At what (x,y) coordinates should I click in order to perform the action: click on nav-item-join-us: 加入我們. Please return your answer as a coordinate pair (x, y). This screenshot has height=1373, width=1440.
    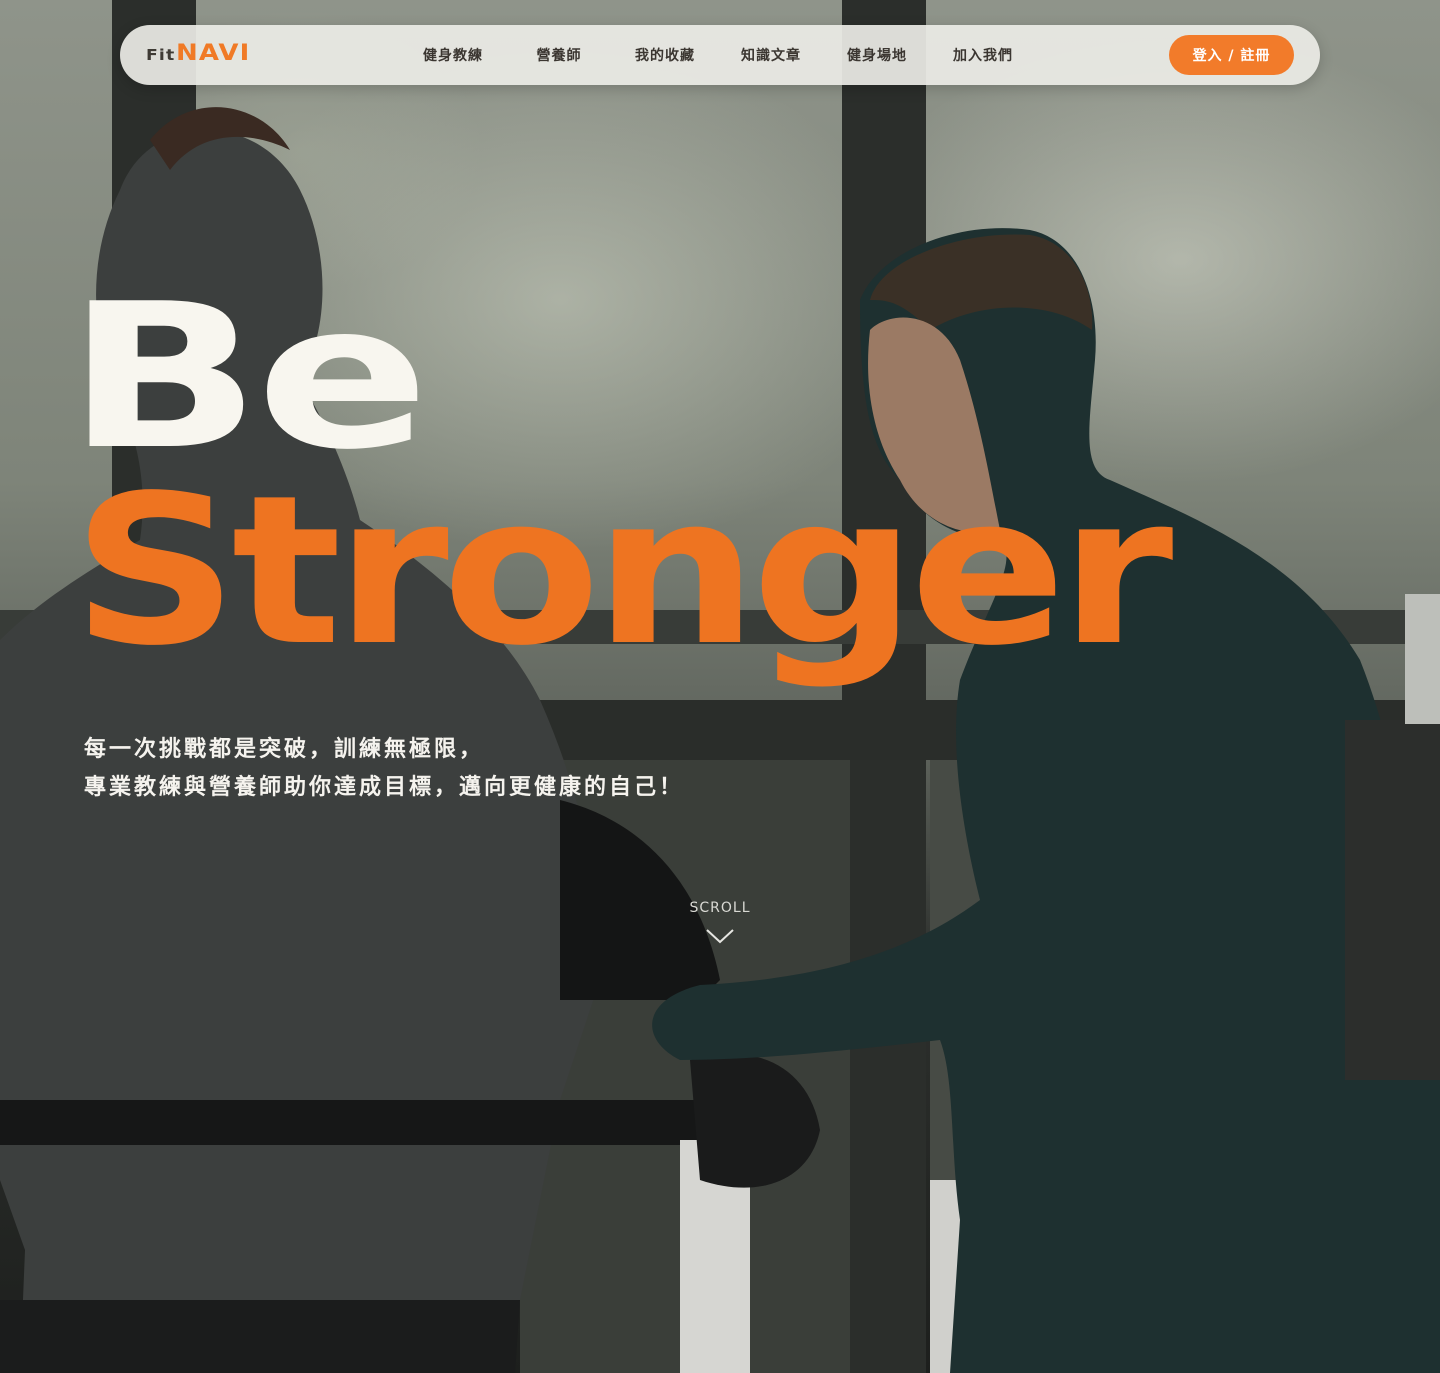
    Looking at the image, I should click on (983, 55).